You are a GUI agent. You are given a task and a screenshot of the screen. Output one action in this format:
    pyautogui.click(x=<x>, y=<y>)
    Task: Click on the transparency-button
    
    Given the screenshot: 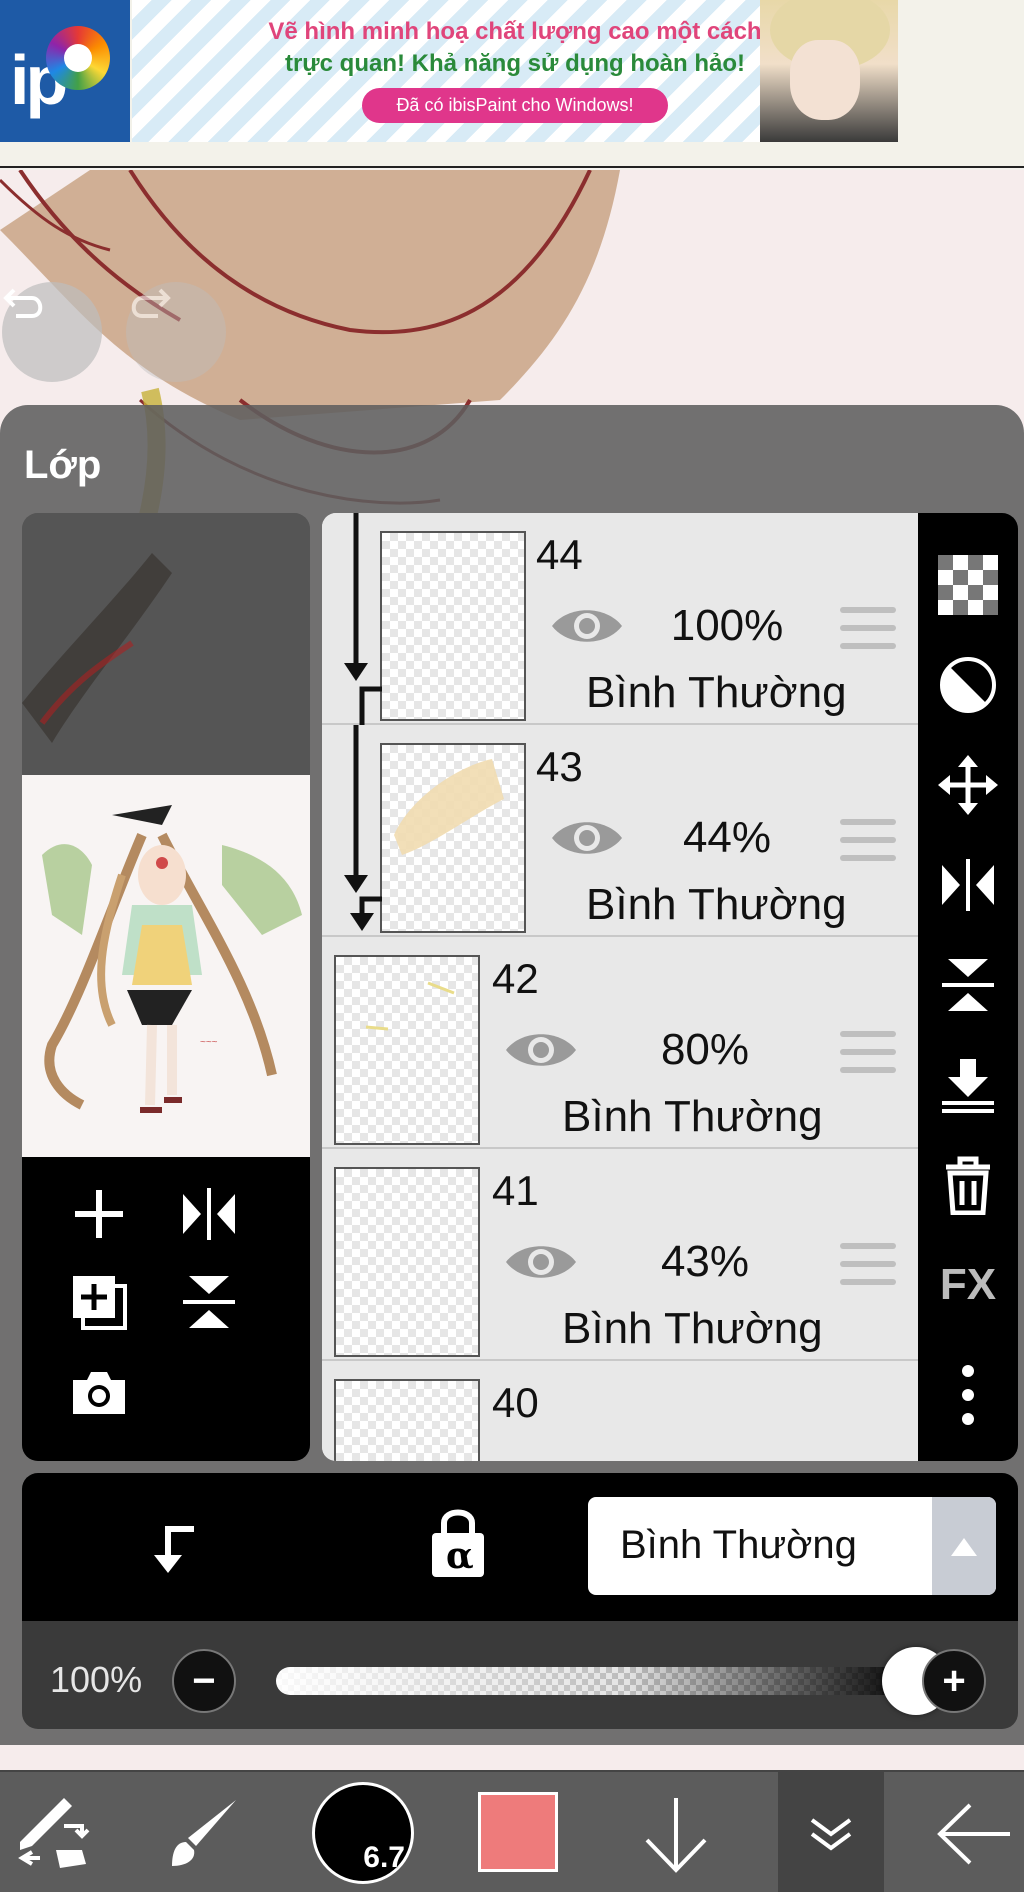 What is the action you would take?
    pyautogui.click(x=968, y=585)
    